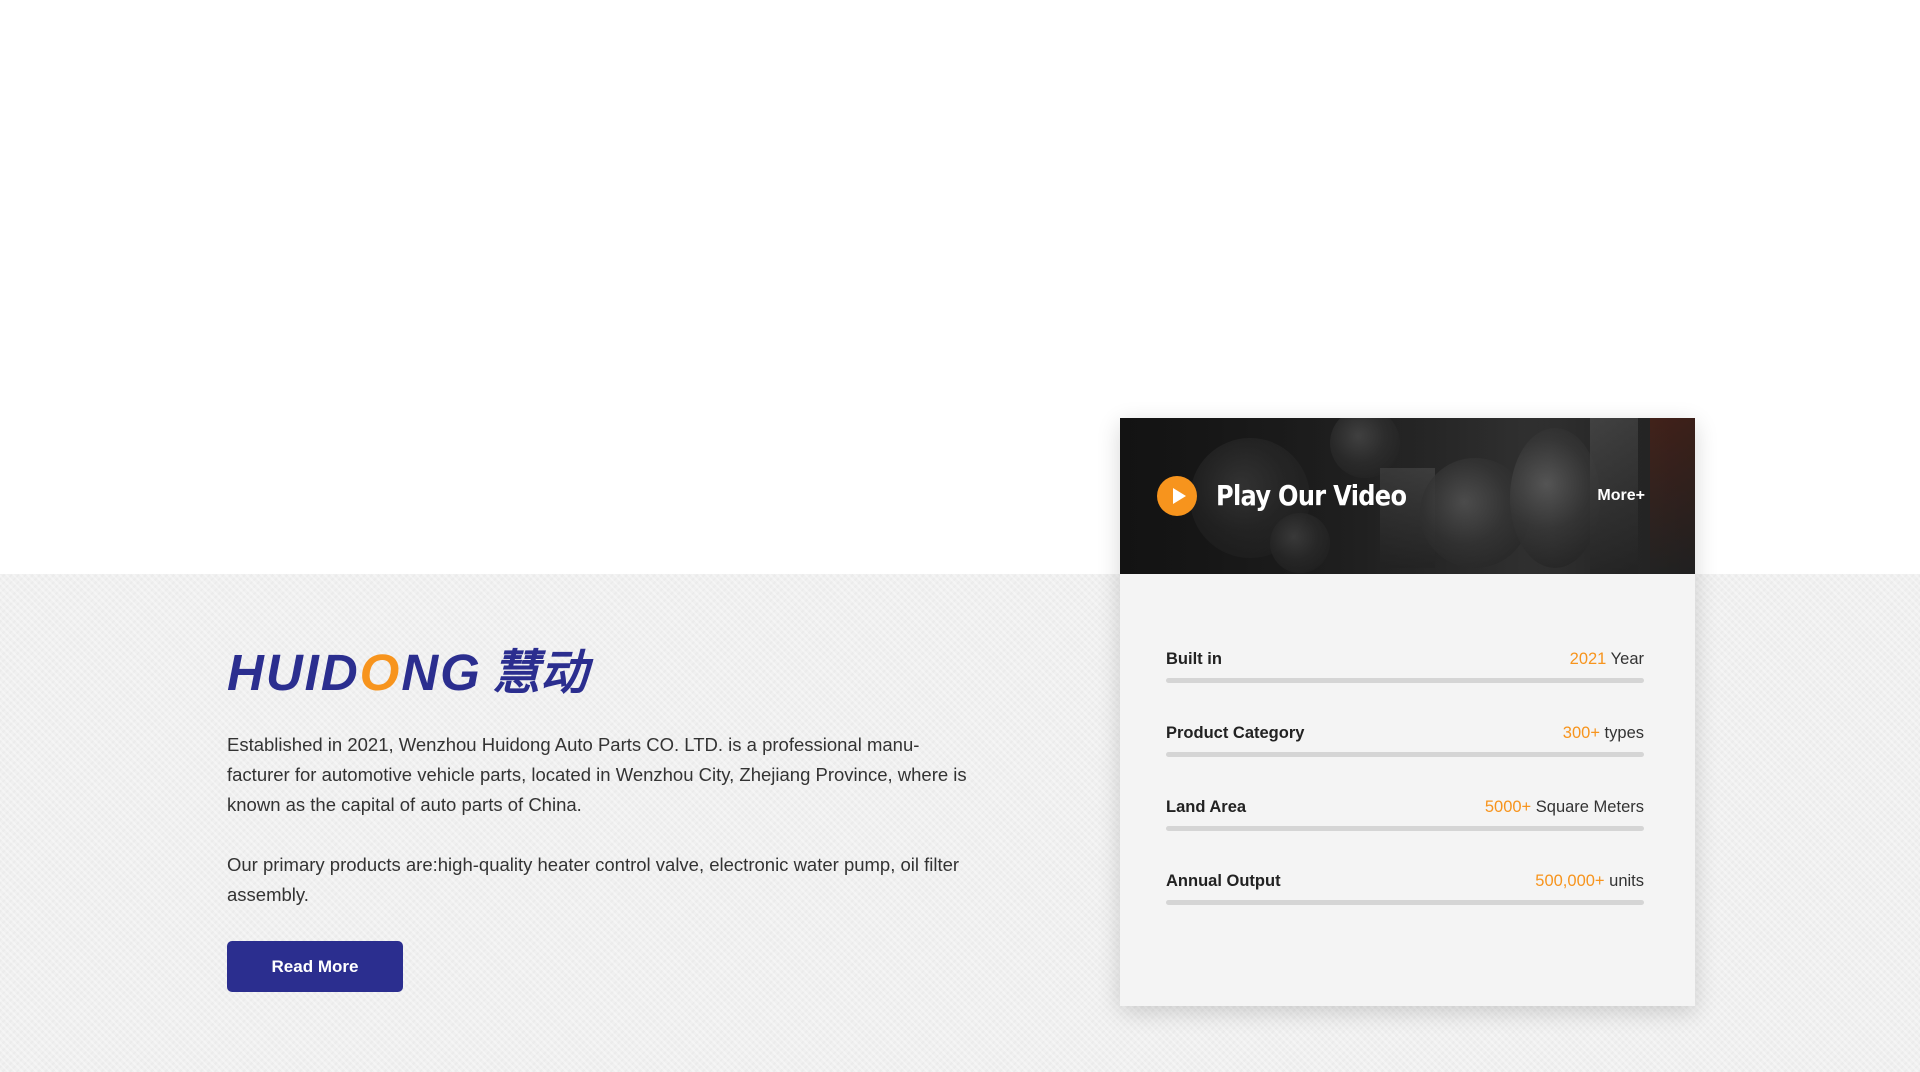 The width and height of the screenshot is (1920, 1072). I want to click on stat-unit: units, so click(1624, 881).